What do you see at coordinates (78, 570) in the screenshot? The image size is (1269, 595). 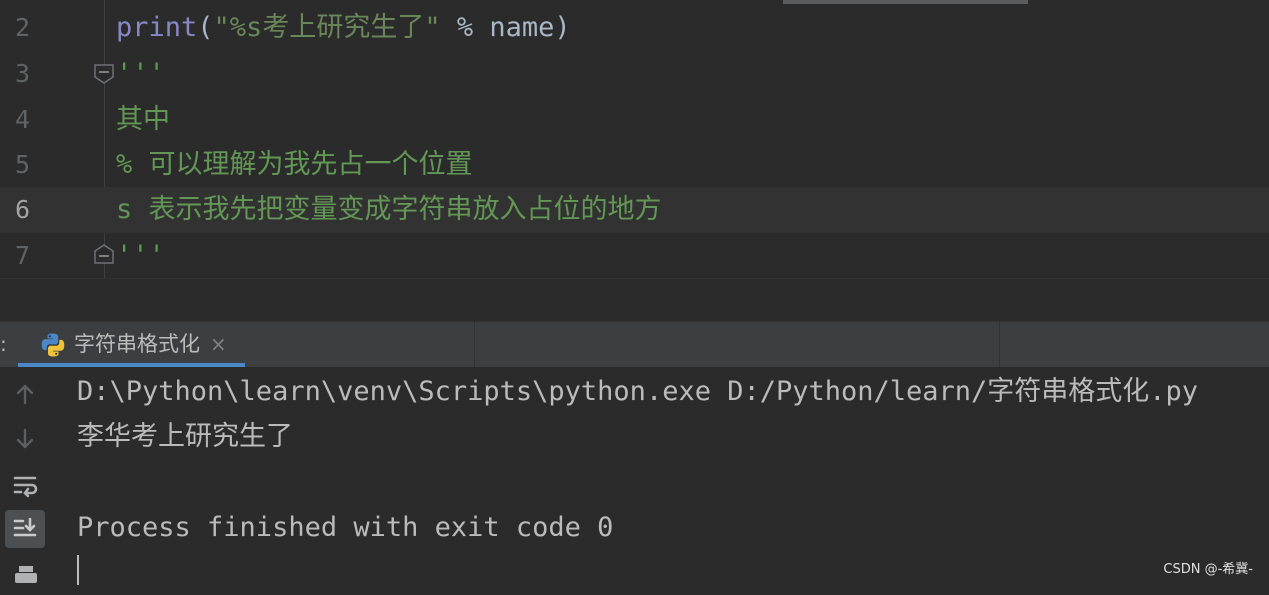 I see `text-caret` at bounding box center [78, 570].